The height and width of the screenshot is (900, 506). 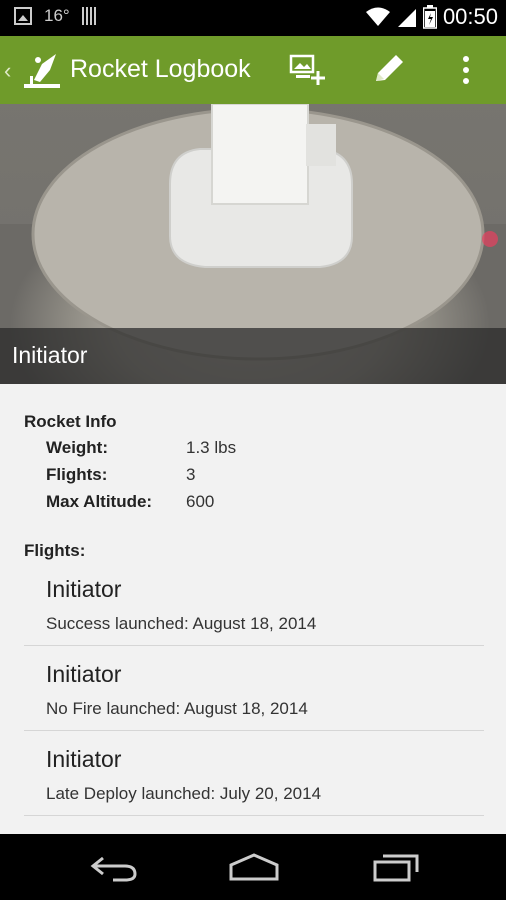 What do you see at coordinates (184, 793) in the screenshot?
I see `flight-detail: Late Deploy launched: July 20, 2014` at bounding box center [184, 793].